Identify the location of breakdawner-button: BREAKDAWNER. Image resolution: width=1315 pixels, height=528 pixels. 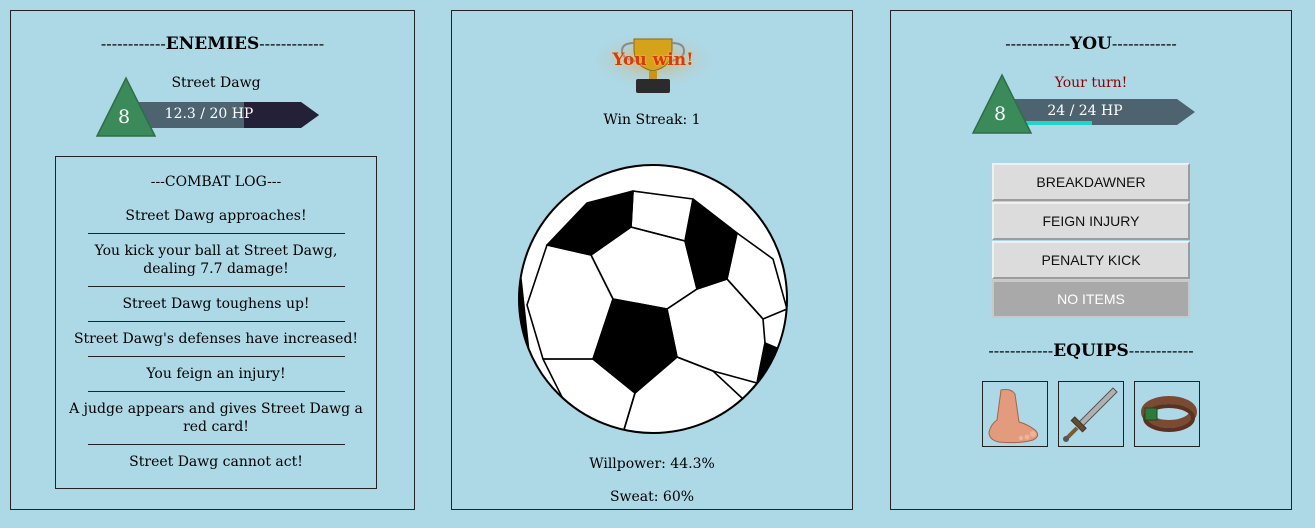
(1091, 182).